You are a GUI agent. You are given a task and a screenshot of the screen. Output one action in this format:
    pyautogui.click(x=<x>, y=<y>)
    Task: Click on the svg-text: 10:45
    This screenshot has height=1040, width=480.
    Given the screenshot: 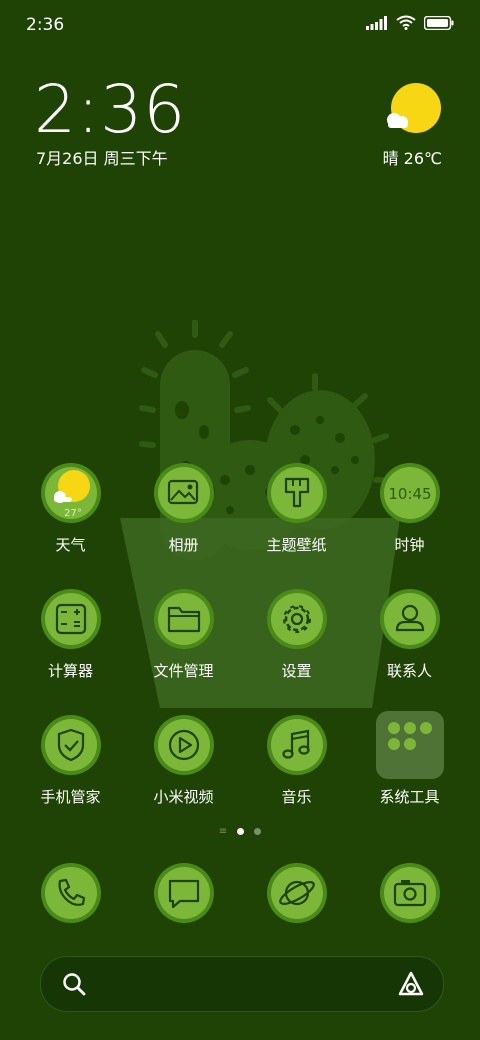 What is the action you would take?
    pyautogui.click(x=409, y=494)
    